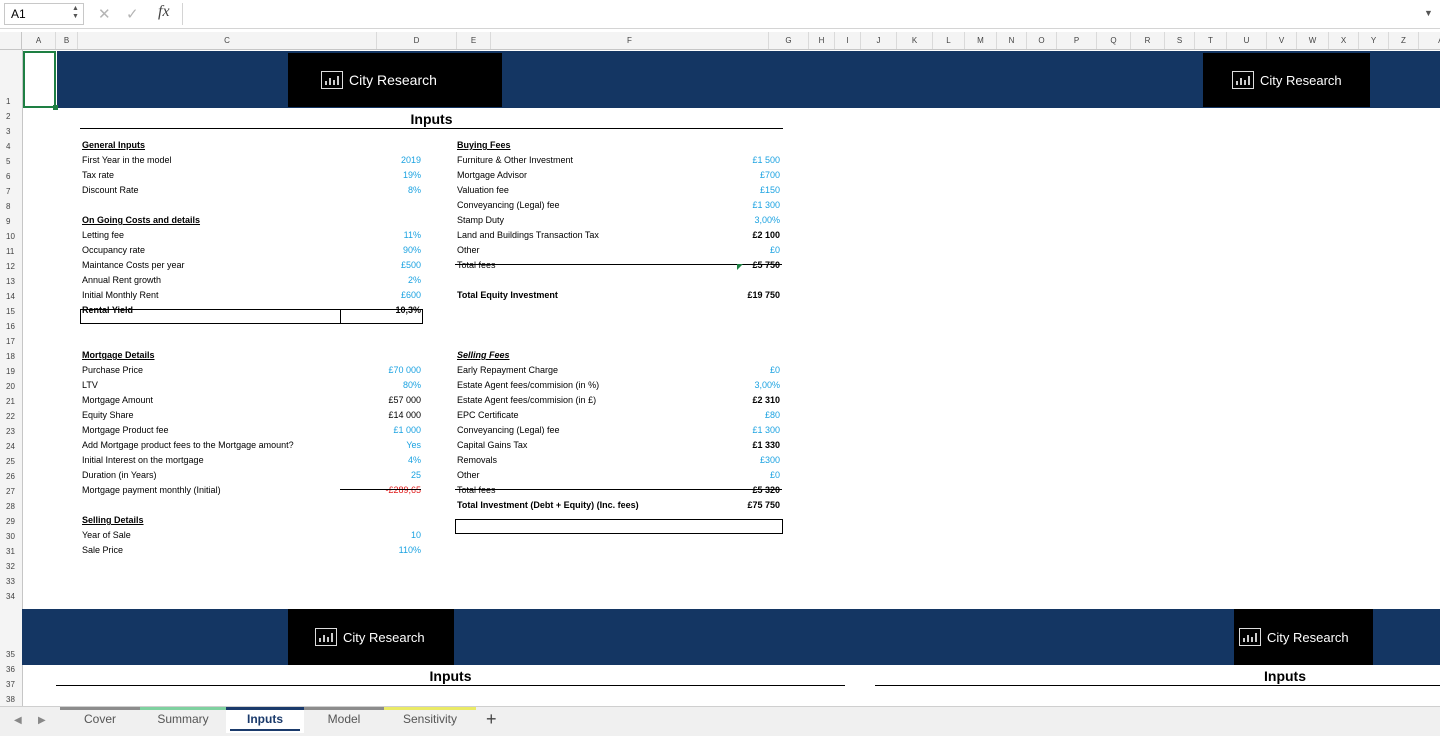 Image resolution: width=1440 pixels, height=736 pixels. What do you see at coordinates (11, 266) in the screenshot?
I see `row-header-12: 12` at bounding box center [11, 266].